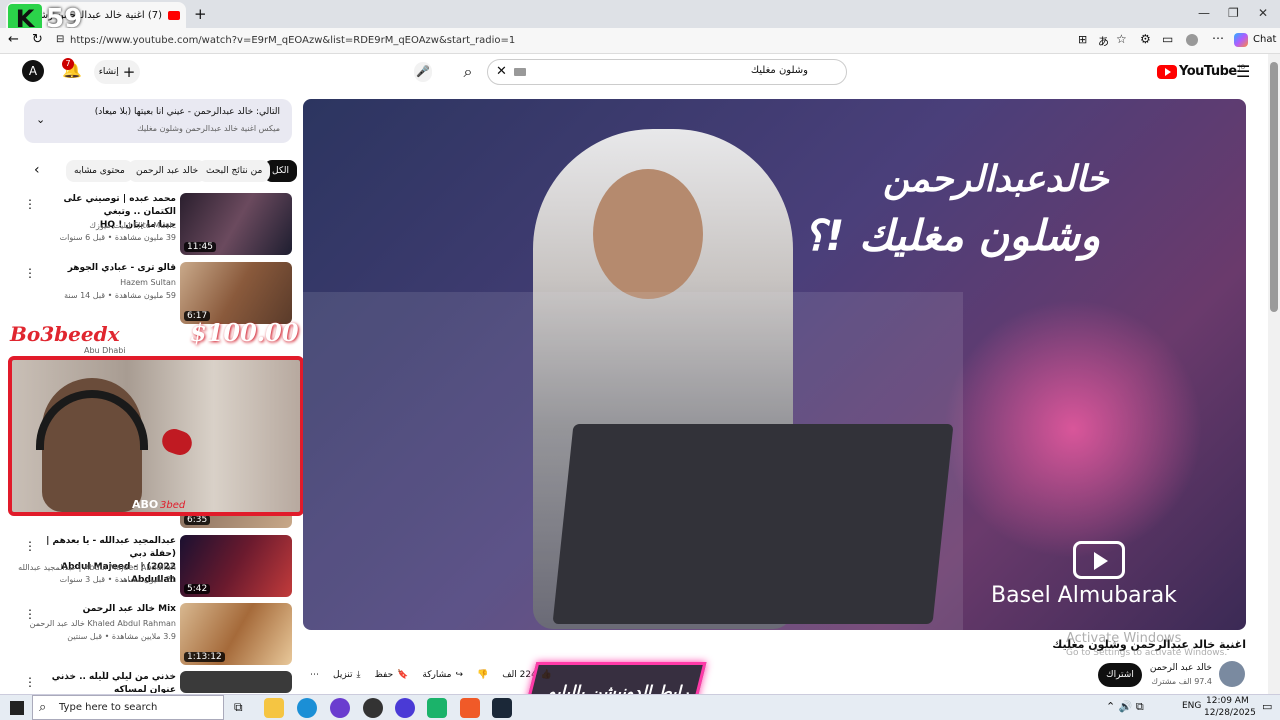 The width and height of the screenshot is (1280, 720). Describe the element at coordinates (996, 179) in the screenshot. I see `video-artist-title: خالدعبدالرحمن` at that location.